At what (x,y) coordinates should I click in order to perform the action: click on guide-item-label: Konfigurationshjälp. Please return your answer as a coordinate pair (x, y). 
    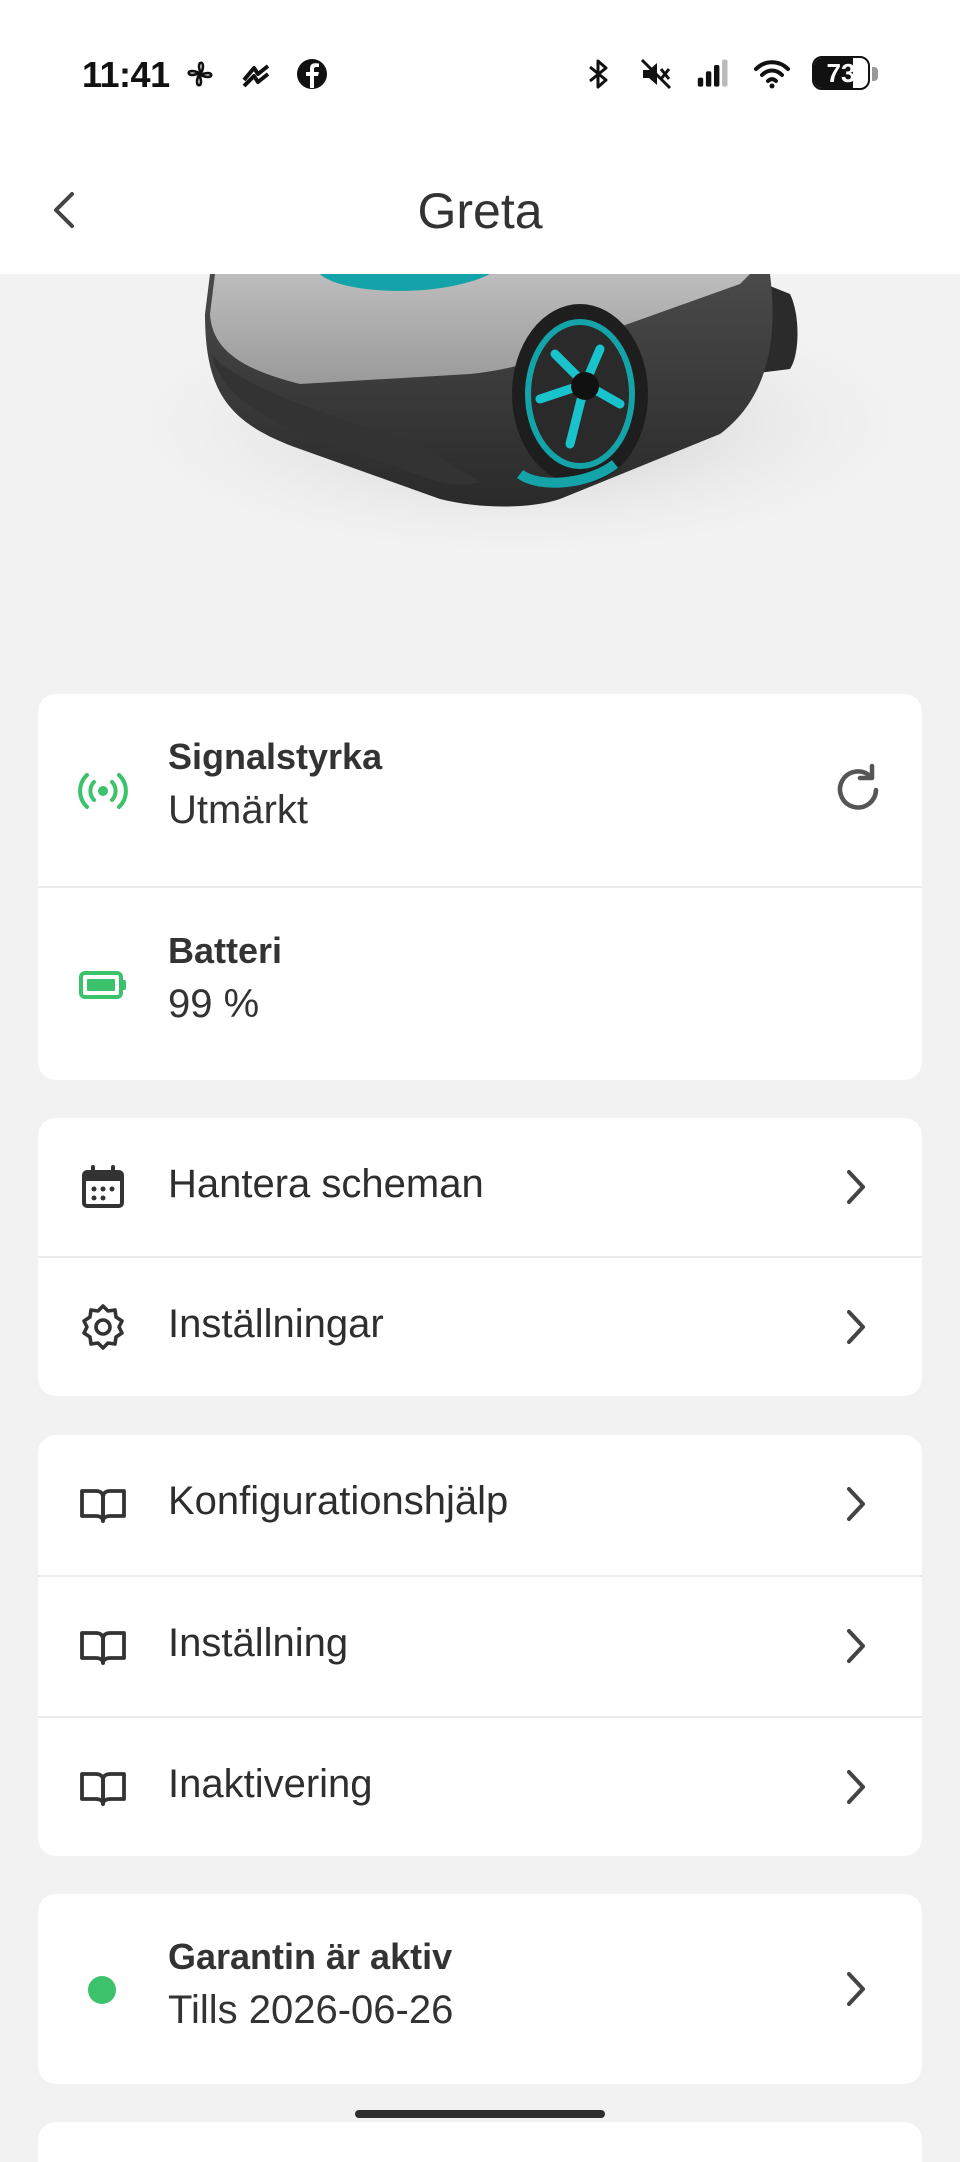
    Looking at the image, I should click on (338, 1501).